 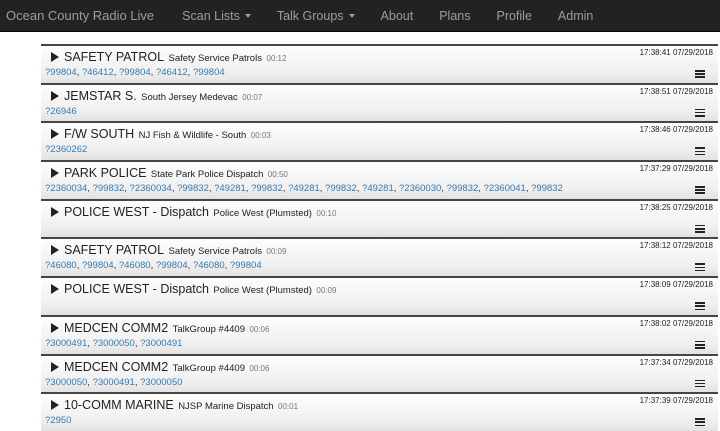 I want to click on nav-scan-lists: Scan Lists, so click(x=216, y=16).